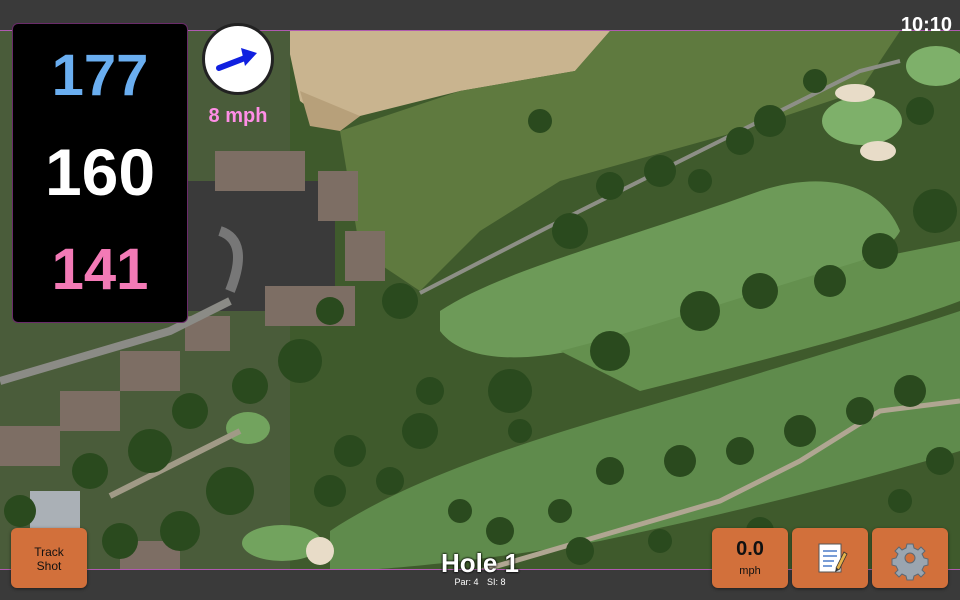  I want to click on wind-arrow-icon, so click(236, 59).